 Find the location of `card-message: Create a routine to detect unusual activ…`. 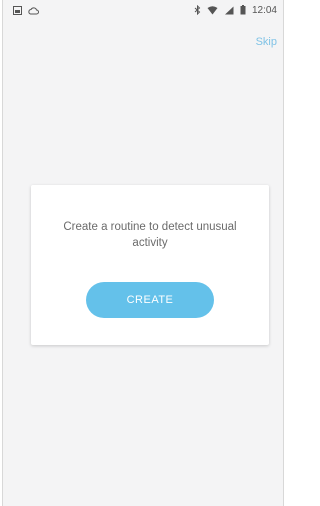

card-message: Create a routine to detect unusual activ… is located at coordinates (150, 235).